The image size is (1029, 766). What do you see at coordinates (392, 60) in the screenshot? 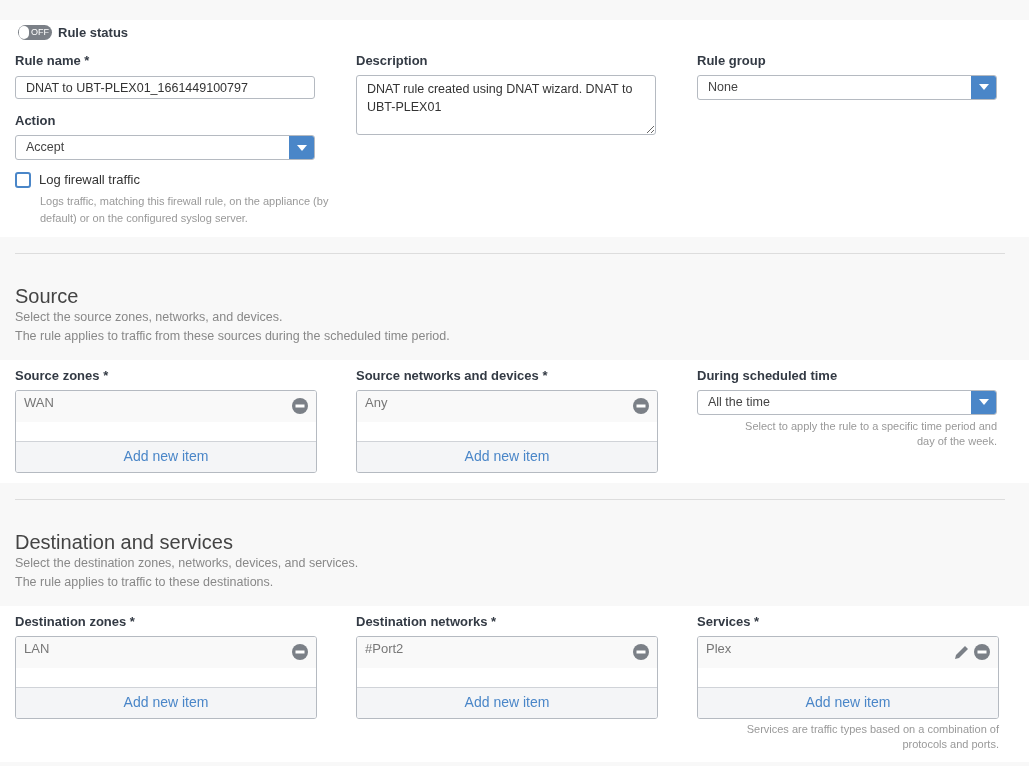
I see `field-label: Description` at bounding box center [392, 60].